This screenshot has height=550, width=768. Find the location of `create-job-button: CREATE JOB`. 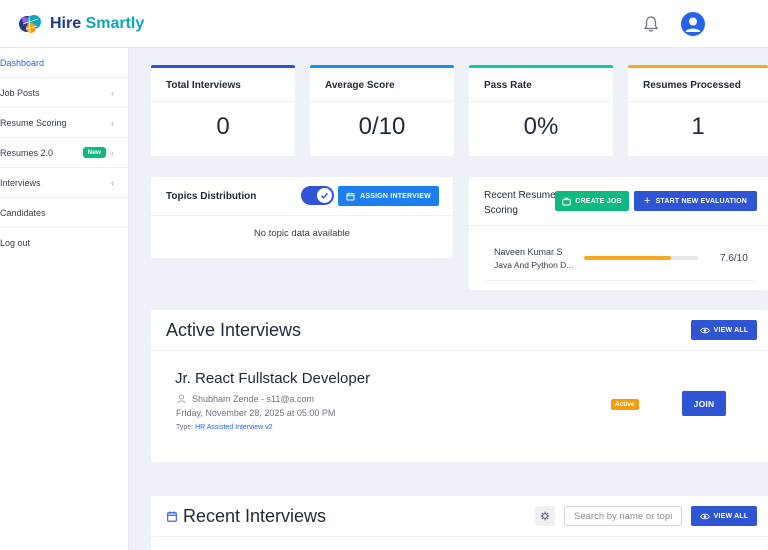

create-job-button: CREATE JOB is located at coordinates (592, 201).